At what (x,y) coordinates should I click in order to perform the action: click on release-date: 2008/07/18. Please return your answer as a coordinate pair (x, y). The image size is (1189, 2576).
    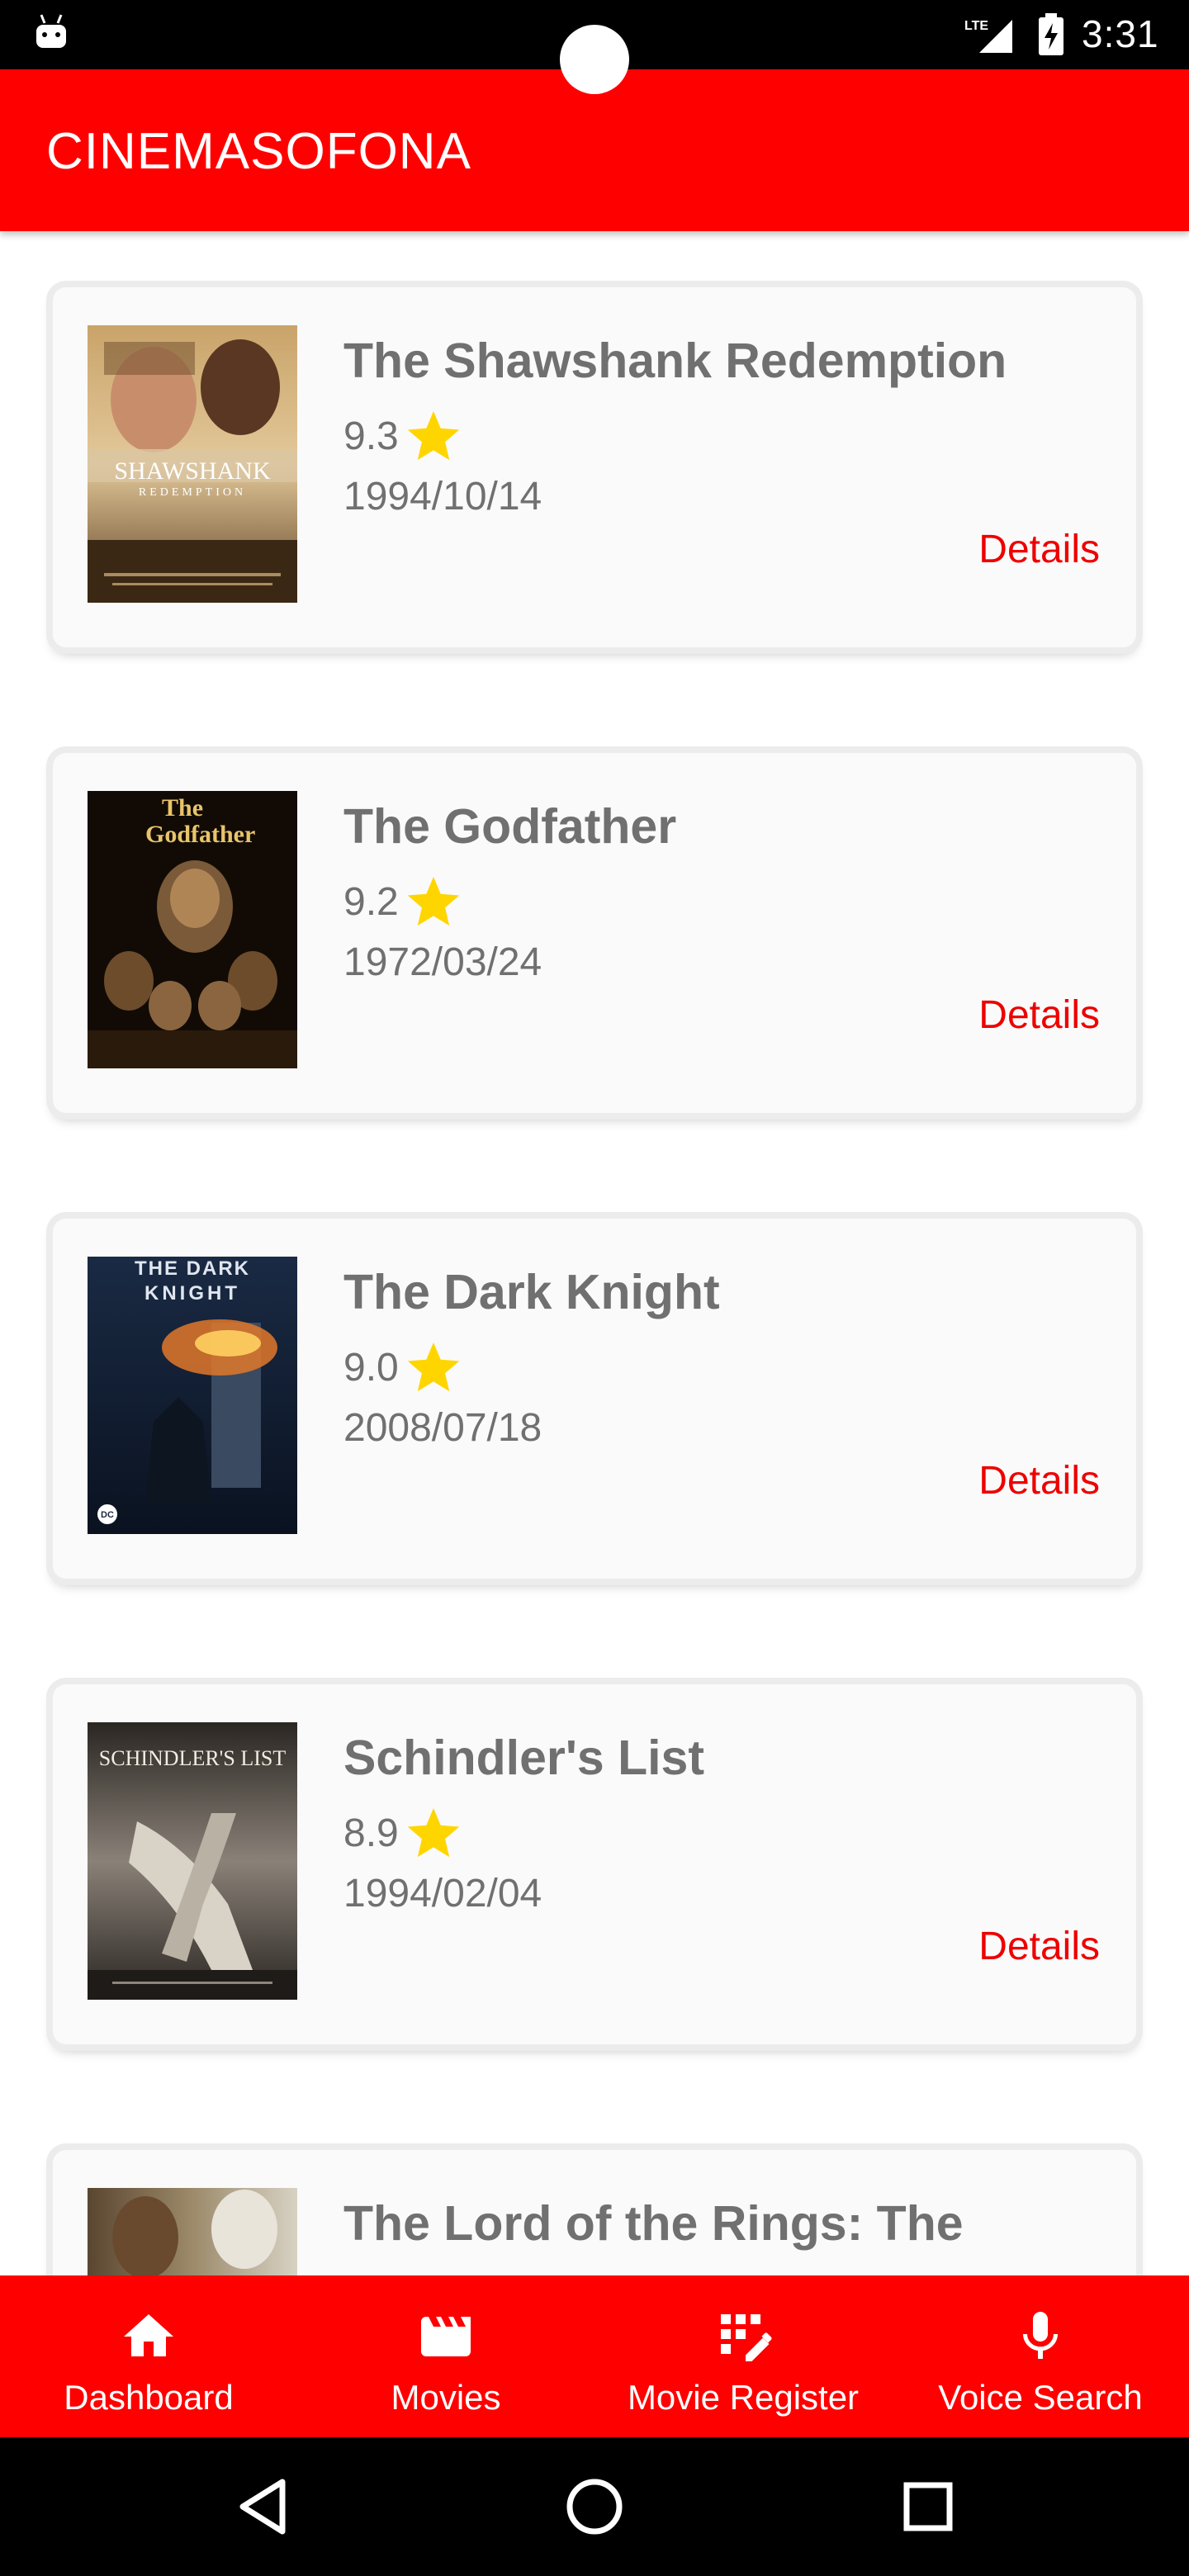
    Looking at the image, I should click on (442, 1428).